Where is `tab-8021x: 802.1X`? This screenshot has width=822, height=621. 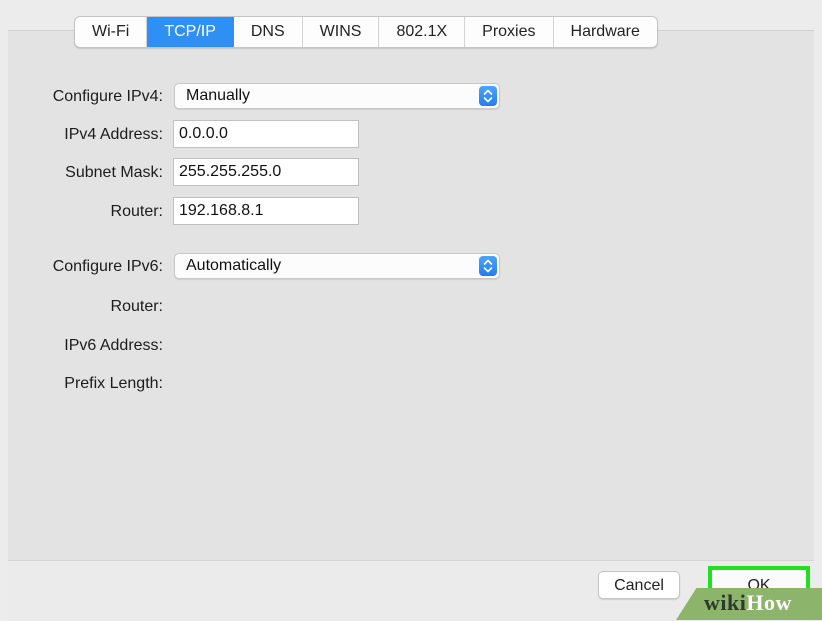 tab-8021x: 802.1X is located at coordinates (422, 32).